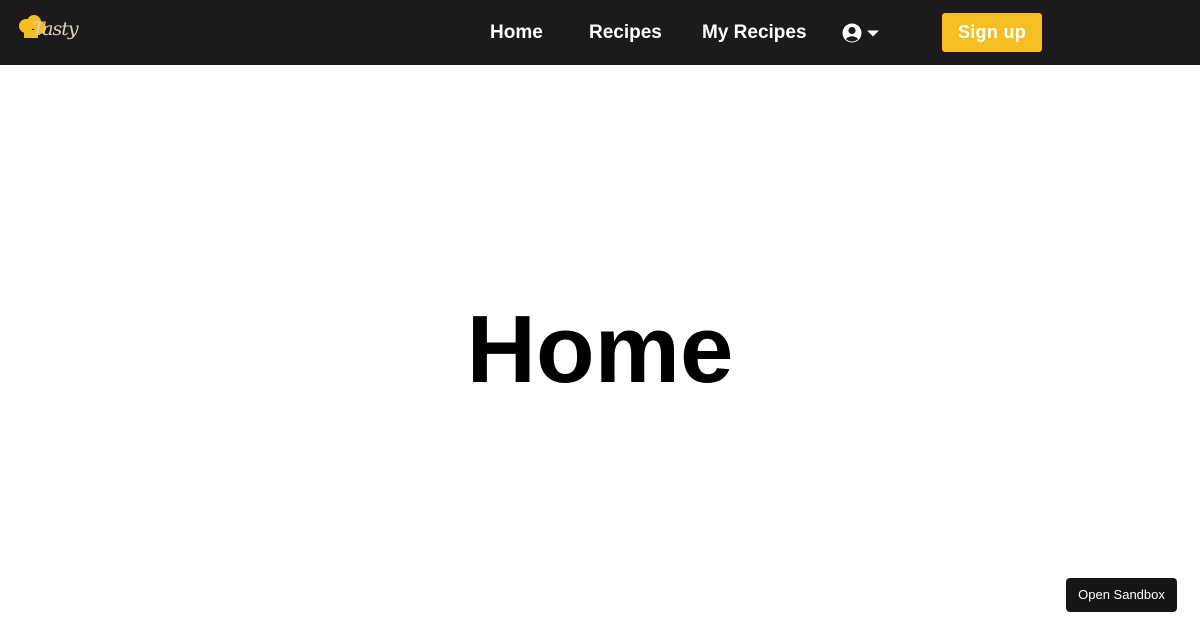 Image resolution: width=1200 pixels, height=630 pixels. I want to click on tasty-logo: Tasty, so click(48, 32).